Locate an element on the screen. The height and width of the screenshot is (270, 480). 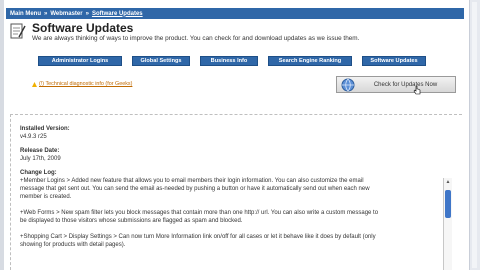
check-for-updates-button: Check for Updates Now is located at coordinates (396, 84).